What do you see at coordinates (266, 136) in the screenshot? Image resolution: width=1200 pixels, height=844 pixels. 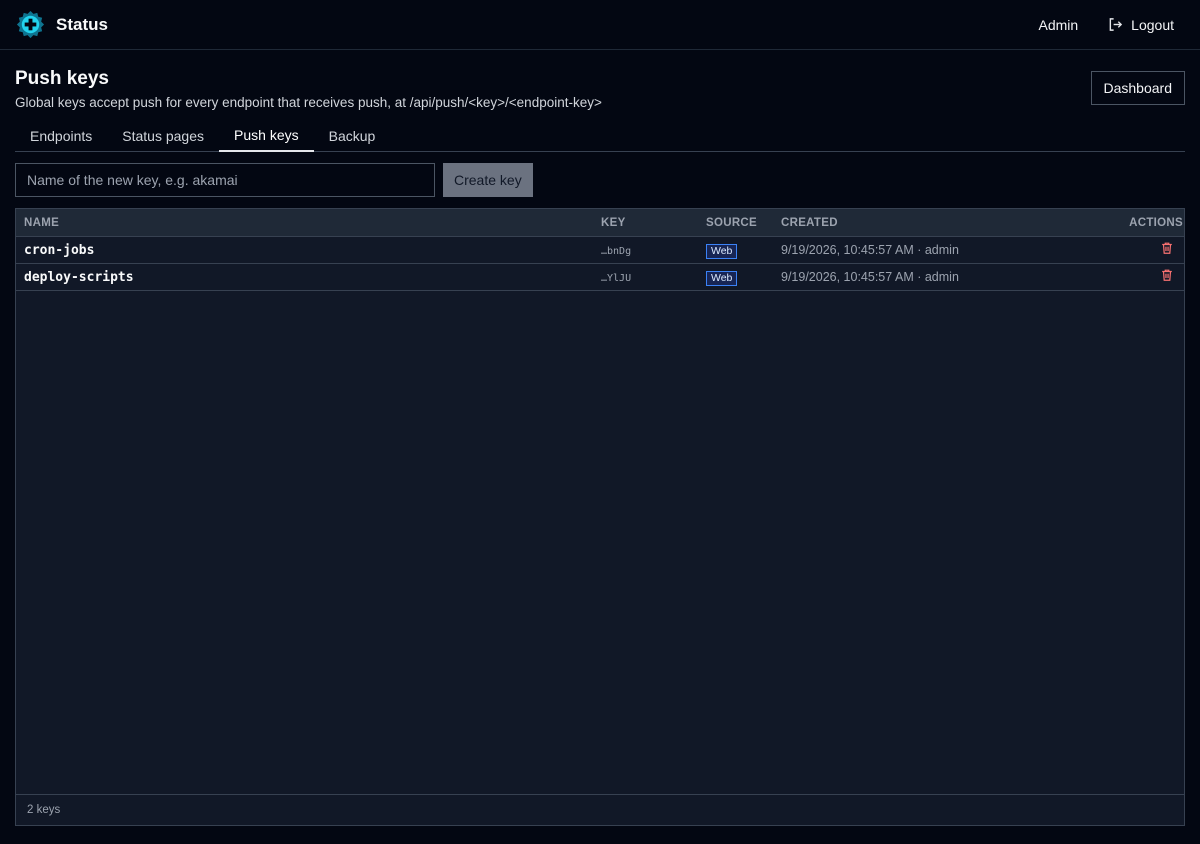 I see `tab-push-keys: Push keys` at bounding box center [266, 136].